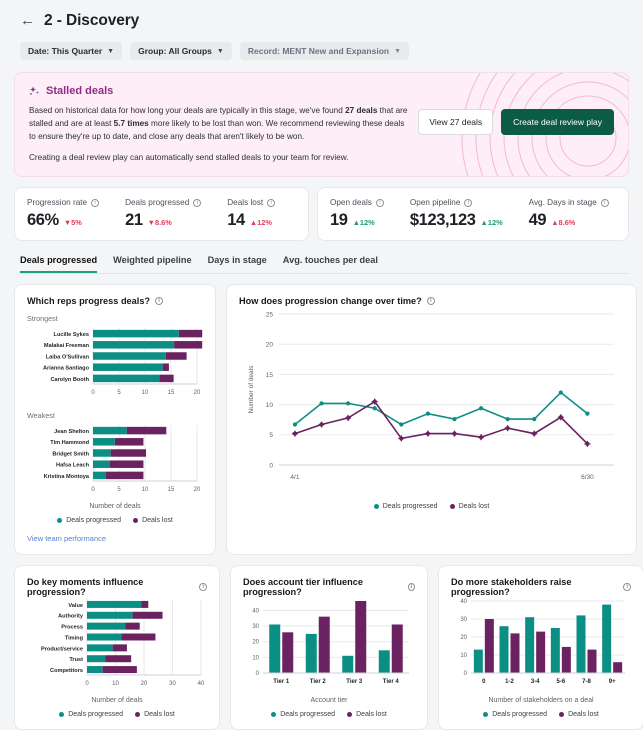 Image resolution: width=643 pixels, height=730 pixels. I want to click on filter-date: Date: This Quarter ▼, so click(71, 51).